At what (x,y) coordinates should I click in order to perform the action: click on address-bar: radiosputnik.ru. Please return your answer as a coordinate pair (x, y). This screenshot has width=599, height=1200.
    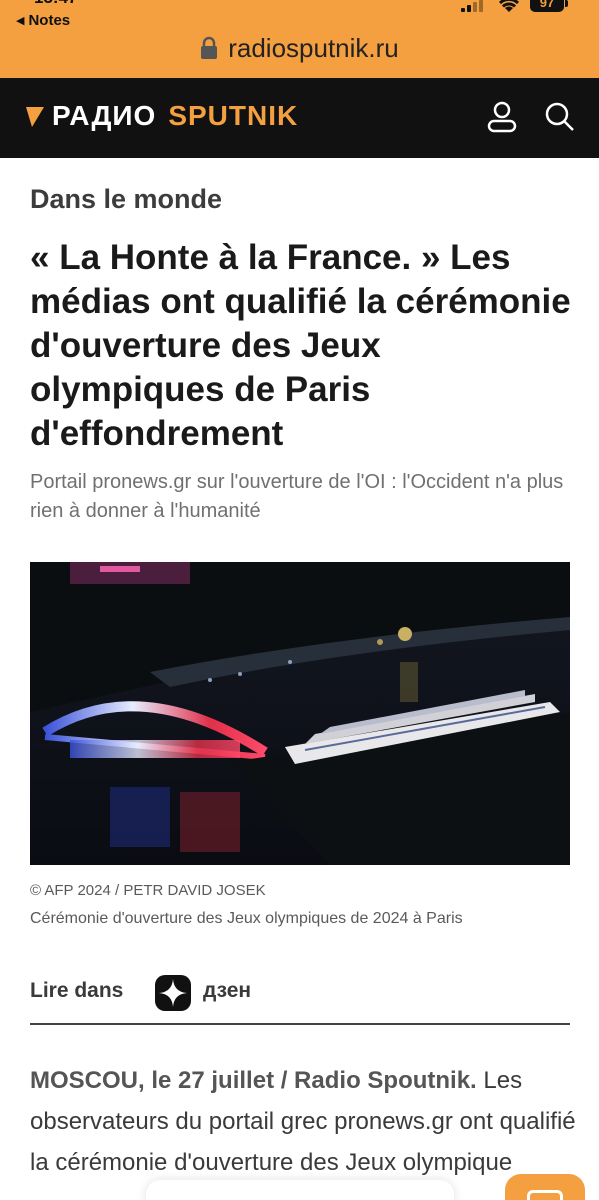
    Looking at the image, I should click on (299, 48).